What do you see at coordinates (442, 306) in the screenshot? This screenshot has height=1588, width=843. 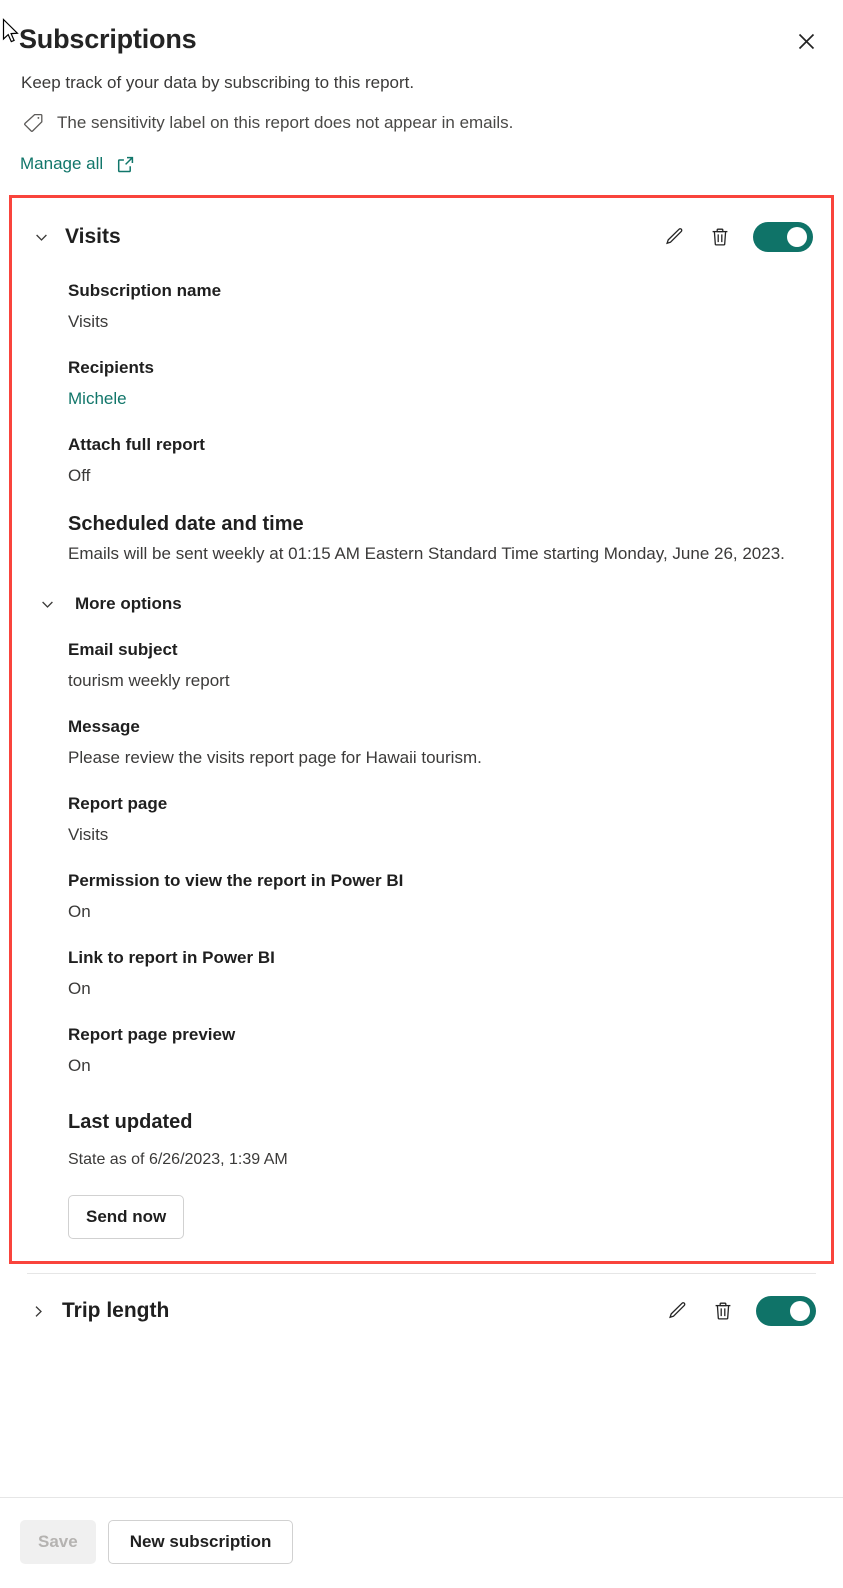 I see `field-subscription-name: Subscription name Visits` at bounding box center [442, 306].